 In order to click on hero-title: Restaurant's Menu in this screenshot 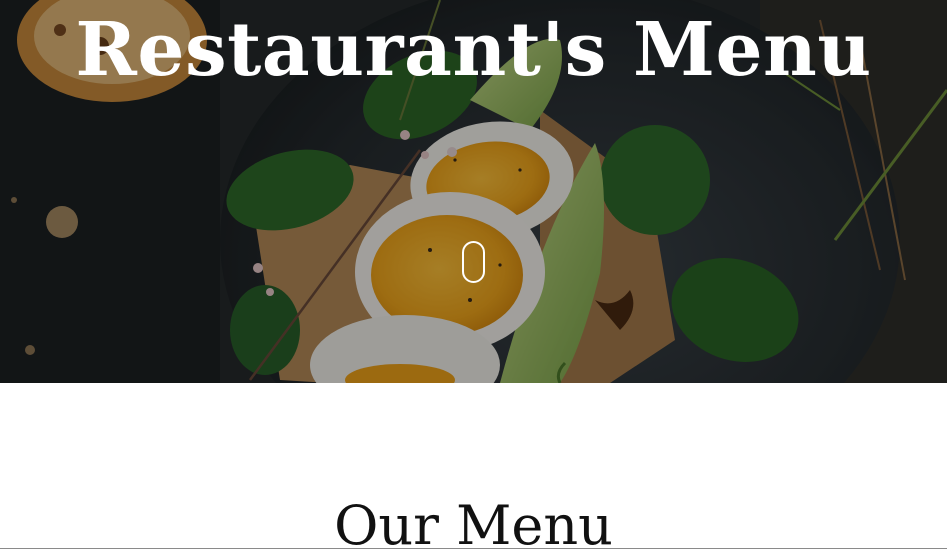, I will do `click(473, 50)`.